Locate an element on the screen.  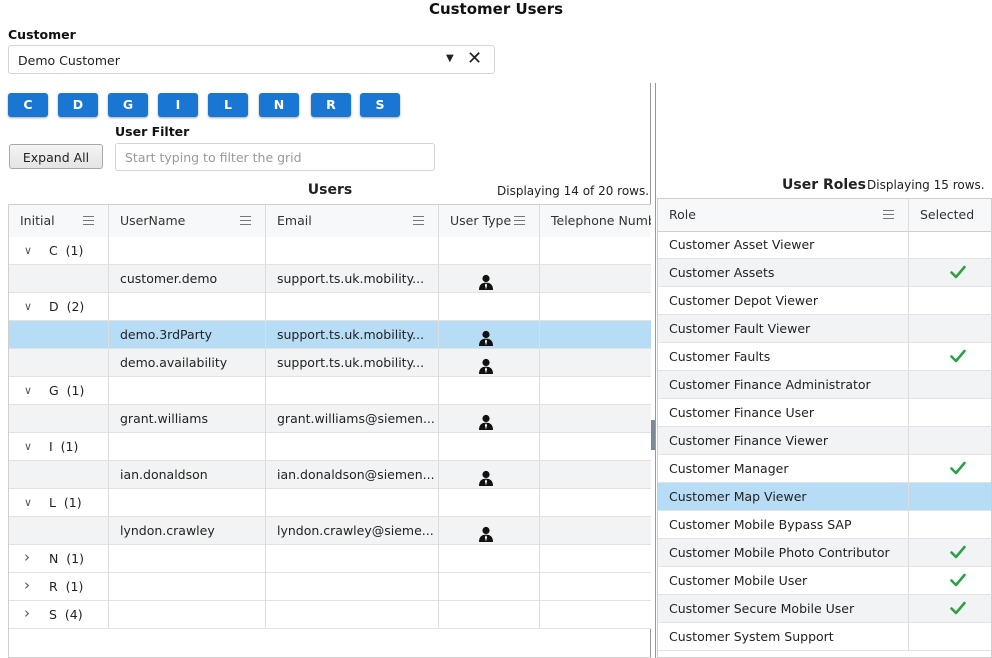
role-row: Customer Secure Mobile User is located at coordinates (824, 609).